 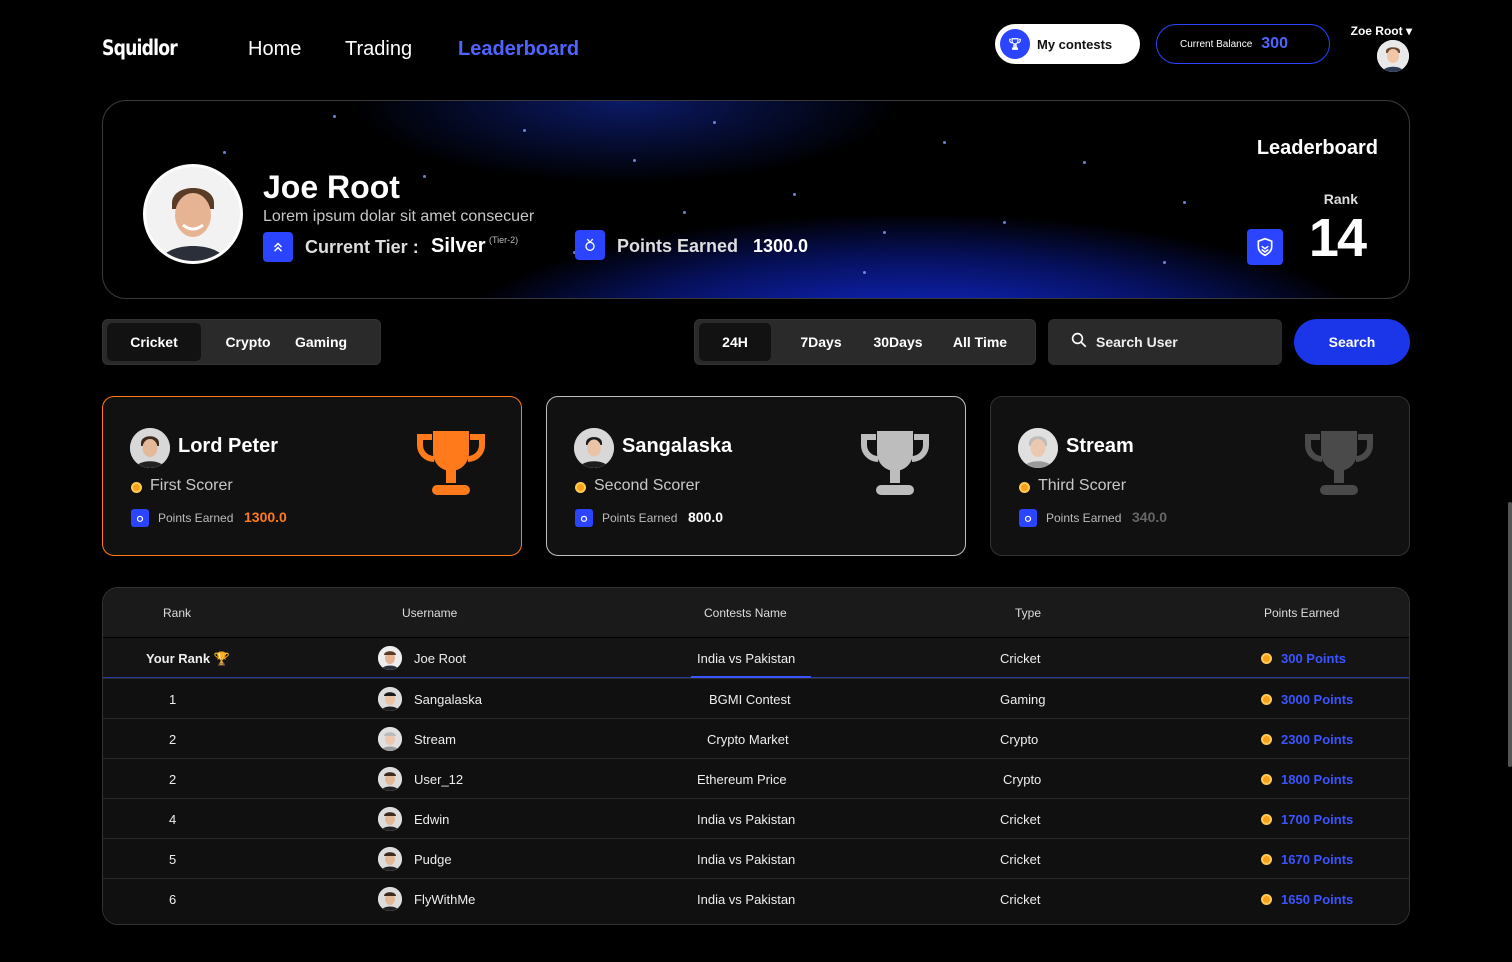 I want to click on third-scorer-card: Stream Third Scorer Points Earned 340.0, so click(x=1200, y=476).